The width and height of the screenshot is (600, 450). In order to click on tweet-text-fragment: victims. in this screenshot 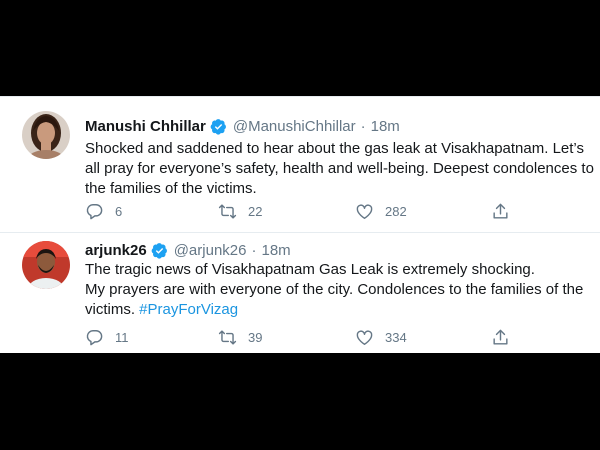, I will do `click(112, 309)`.